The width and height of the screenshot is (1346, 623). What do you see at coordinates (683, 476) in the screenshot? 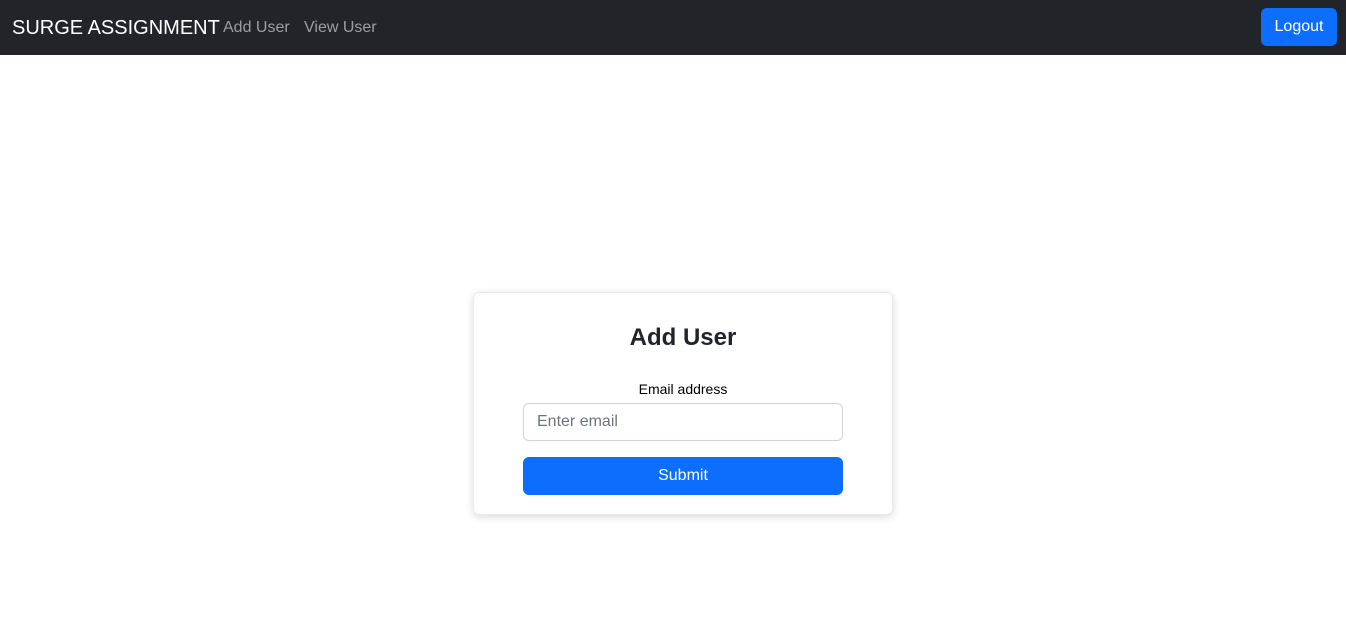
I see `submit-button: Submit` at bounding box center [683, 476].